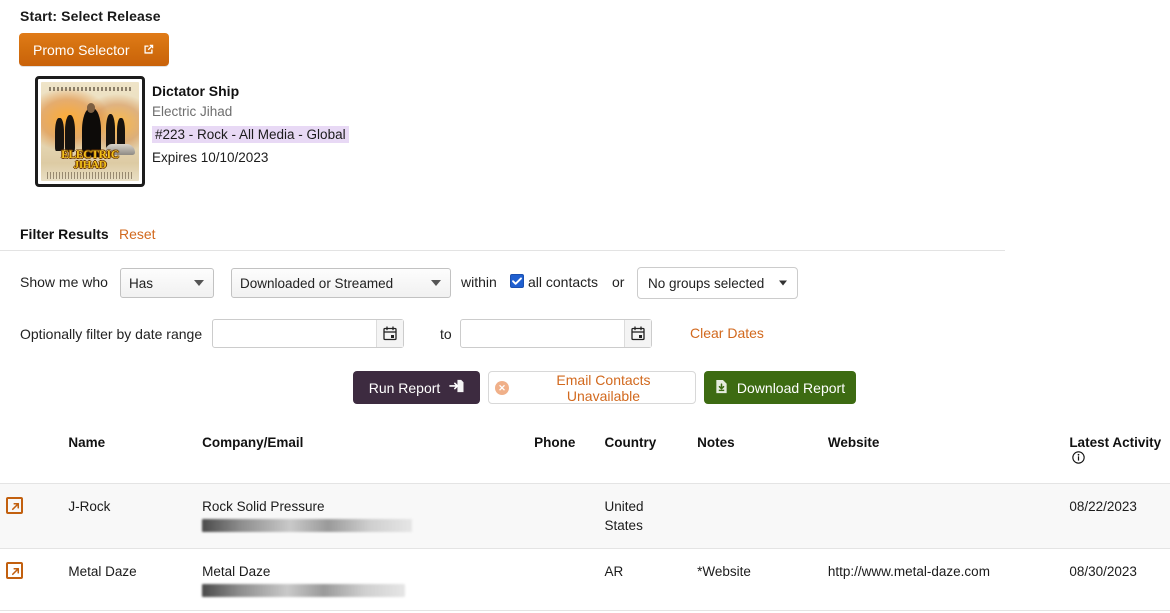 The height and width of the screenshot is (613, 1170). Describe the element at coordinates (756, 579) in the screenshot. I see `cell-notes: *Website` at that location.